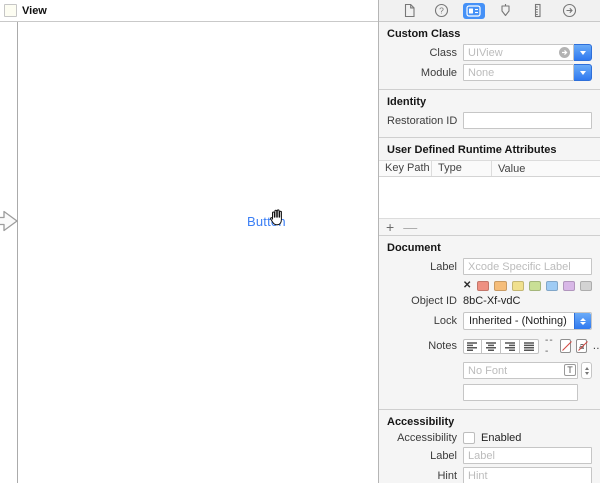 The width and height of the screenshot is (600, 483). What do you see at coordinates (546, 169) in the screenshot?
I see `column-value: Value` at bounding box center [546, 169].